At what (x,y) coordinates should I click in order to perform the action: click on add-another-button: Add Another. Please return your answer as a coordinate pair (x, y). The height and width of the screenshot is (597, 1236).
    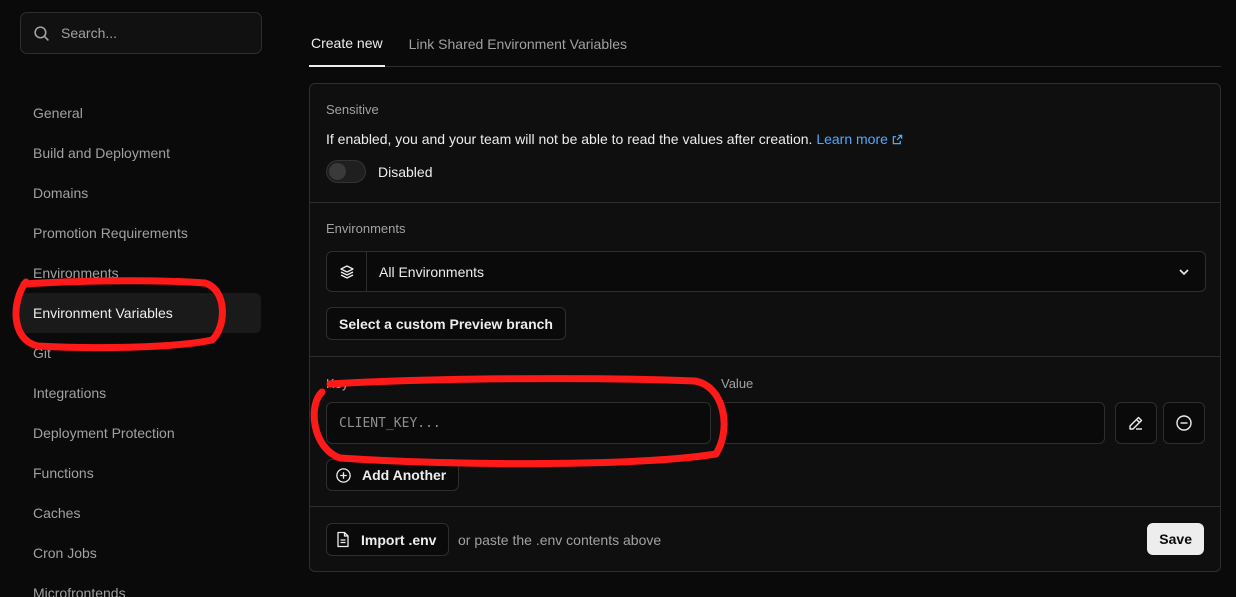
    Looking at the image, I should click on (393, 475).